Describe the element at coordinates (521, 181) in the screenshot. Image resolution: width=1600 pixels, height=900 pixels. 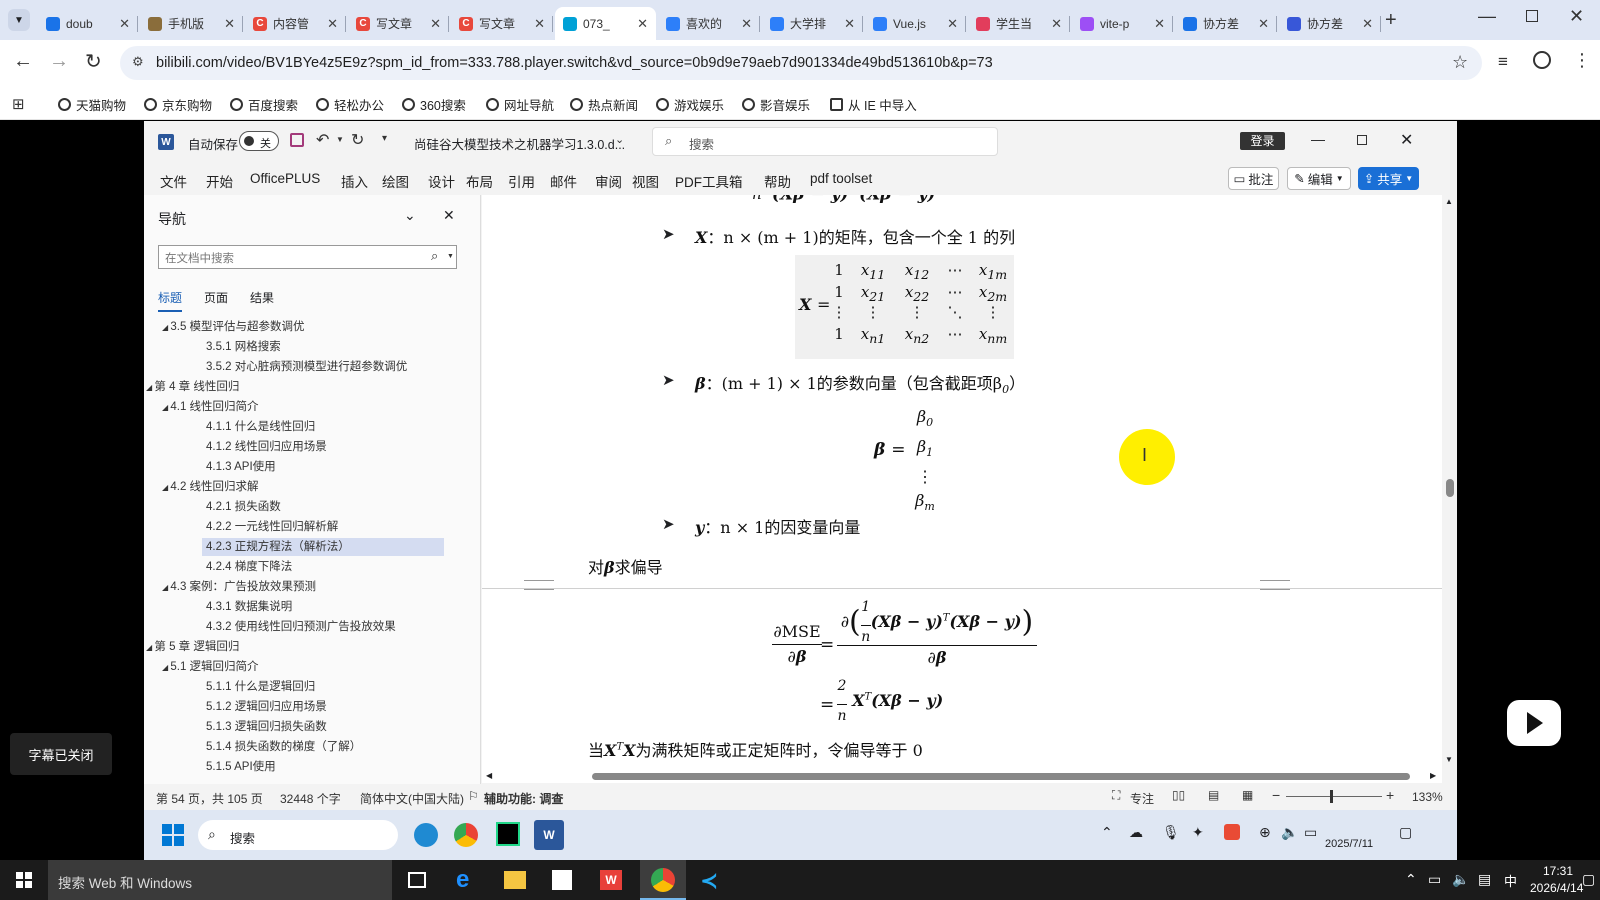
I see `ribbon-tab: 引用` at that location.